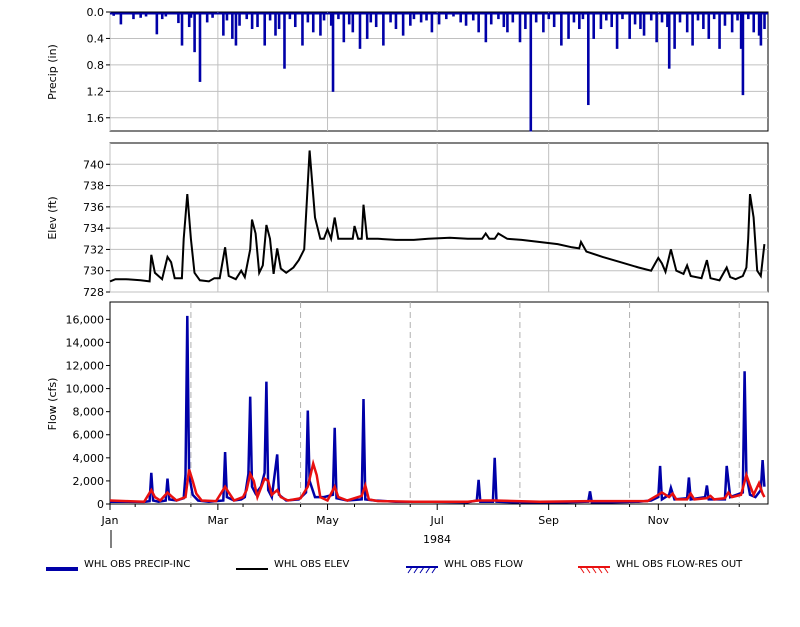 This screenshot has width=800, height=627. What do you see at coordinates (52, 217) in the screenshot?
I see `elev-y-label: Elev (ft)` at bounding box center [52, 217].